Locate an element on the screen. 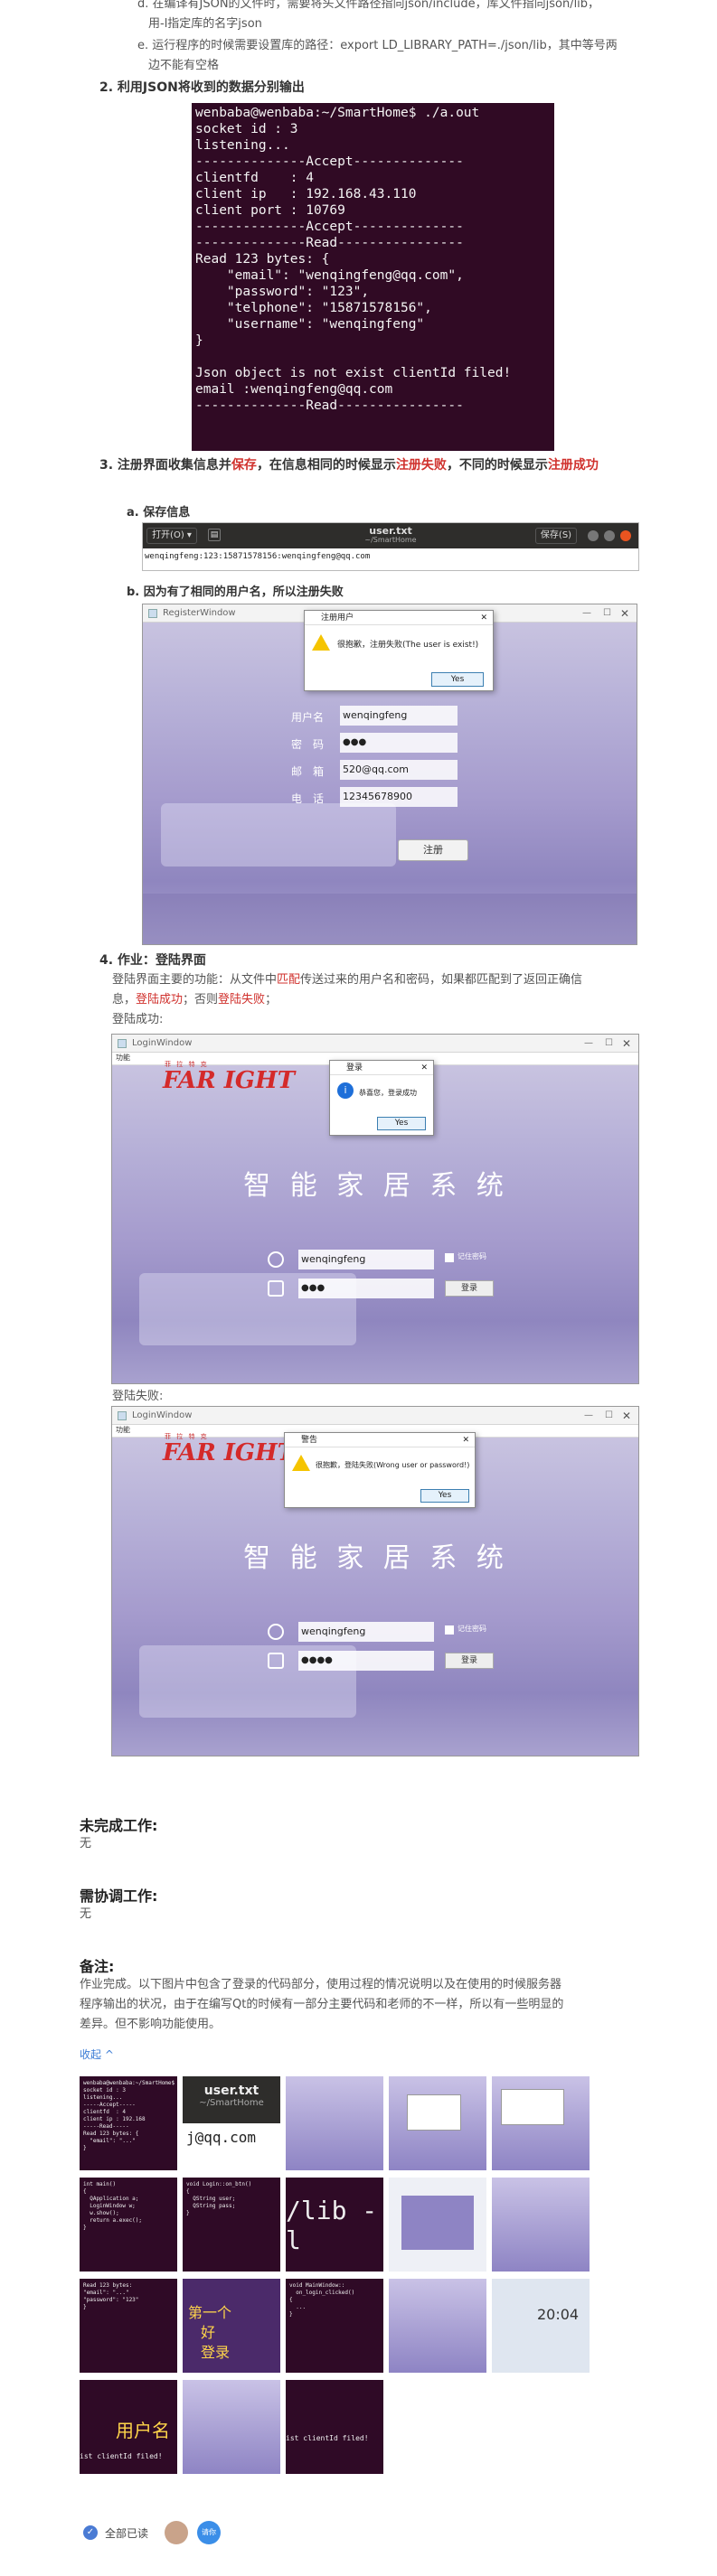  step4-heading: 4. 作业：登陆界面 is located at coordinates (152, 960).